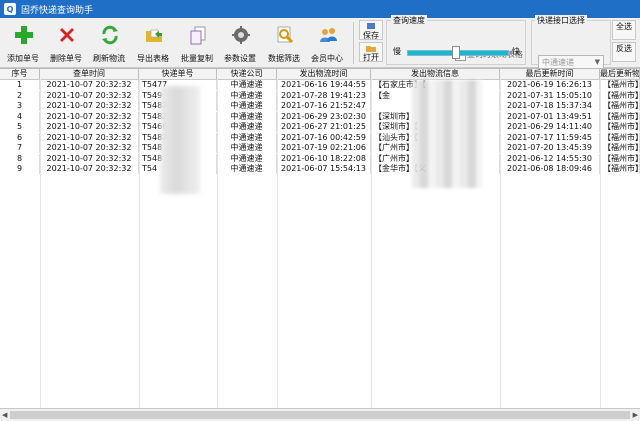 The image size is (640, 421). What do you see at coordinates (20, 137) in the screenshot?
I see `table-cell-no: 6` at bounding box center [20, 137].